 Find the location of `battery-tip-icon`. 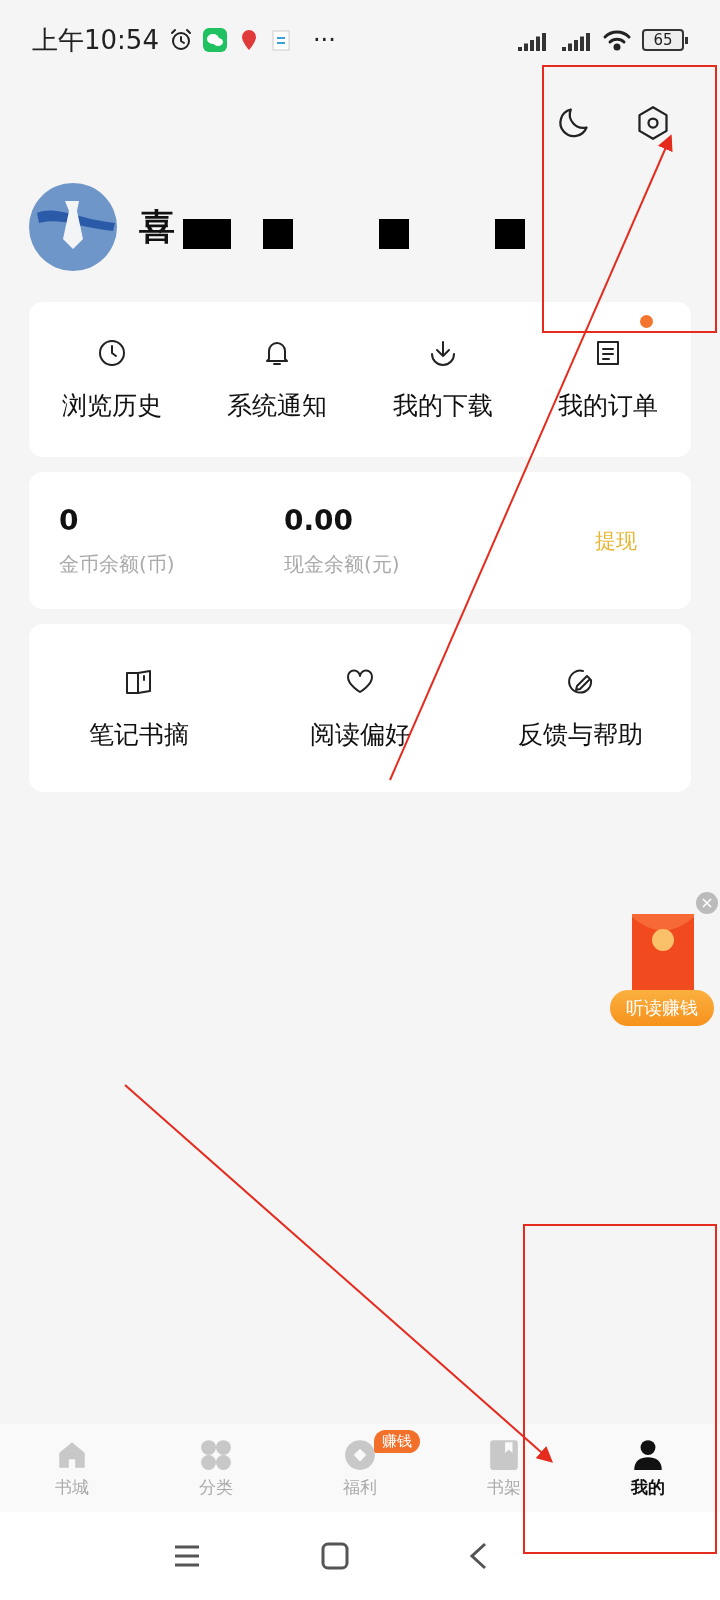

battery-tip-icon is located at coordinates (686, 40).